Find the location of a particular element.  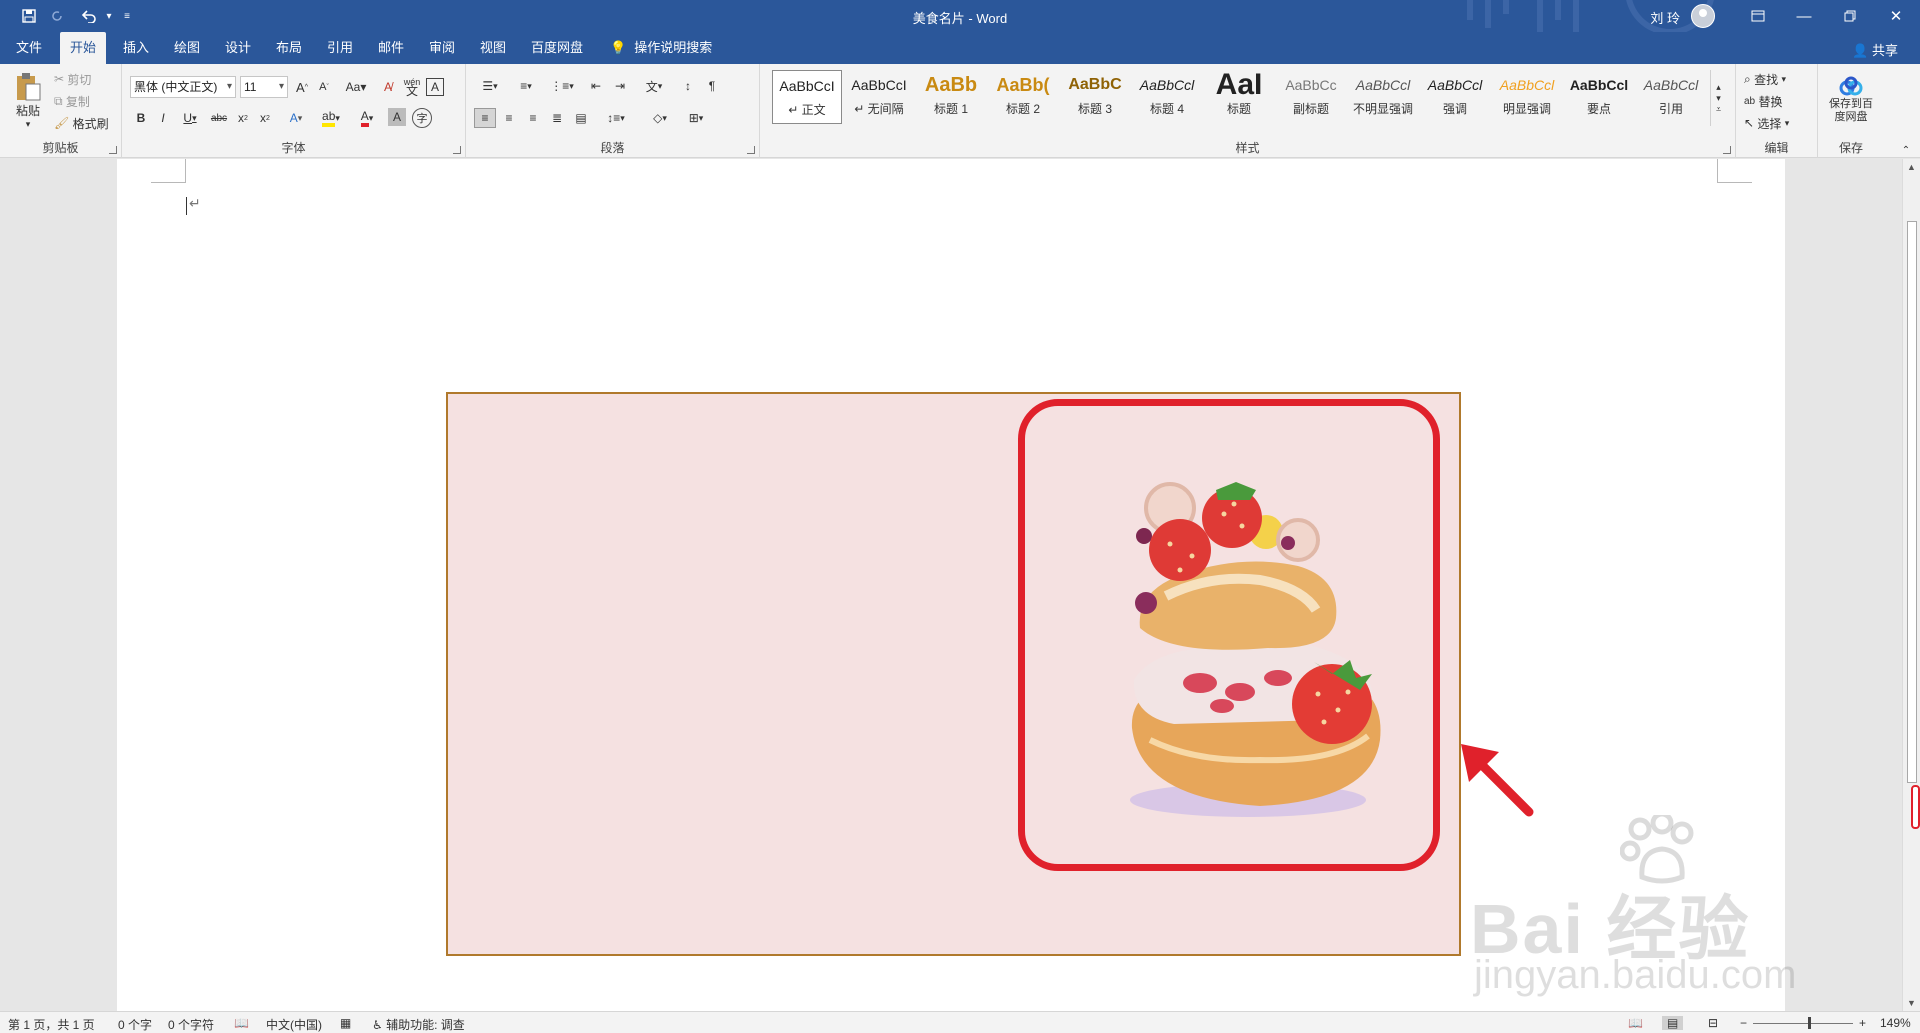

subscript-icon: x2 is located at coordinates (243, 118).